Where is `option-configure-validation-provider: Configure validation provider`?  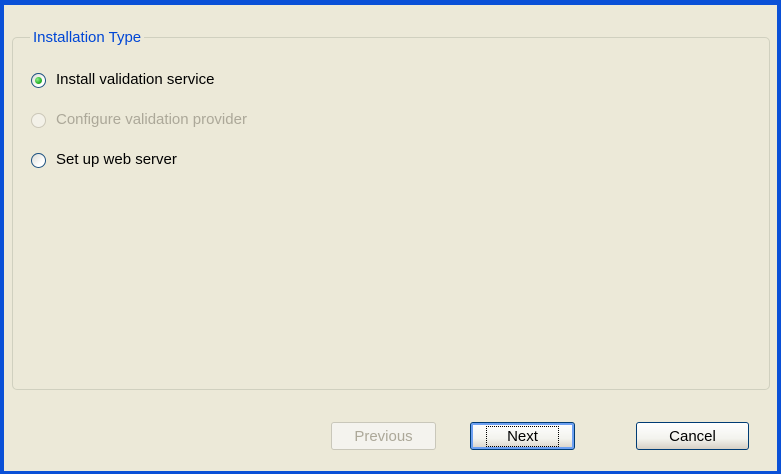 option-configure-validation-provider: Configure validation provider is located at coordinates (139, 120).